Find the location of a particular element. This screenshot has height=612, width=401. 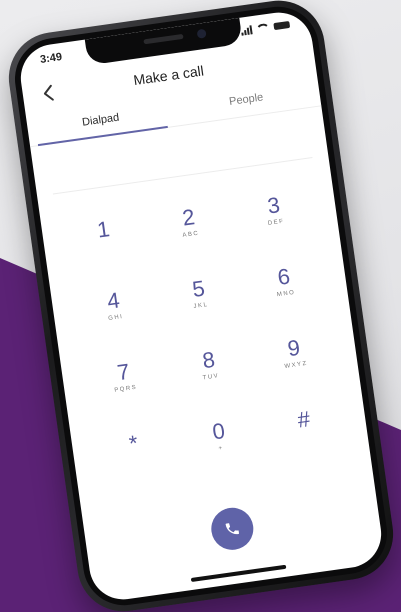

dialpad-key-5: 5 JKL is located at coordinates (198, 293).